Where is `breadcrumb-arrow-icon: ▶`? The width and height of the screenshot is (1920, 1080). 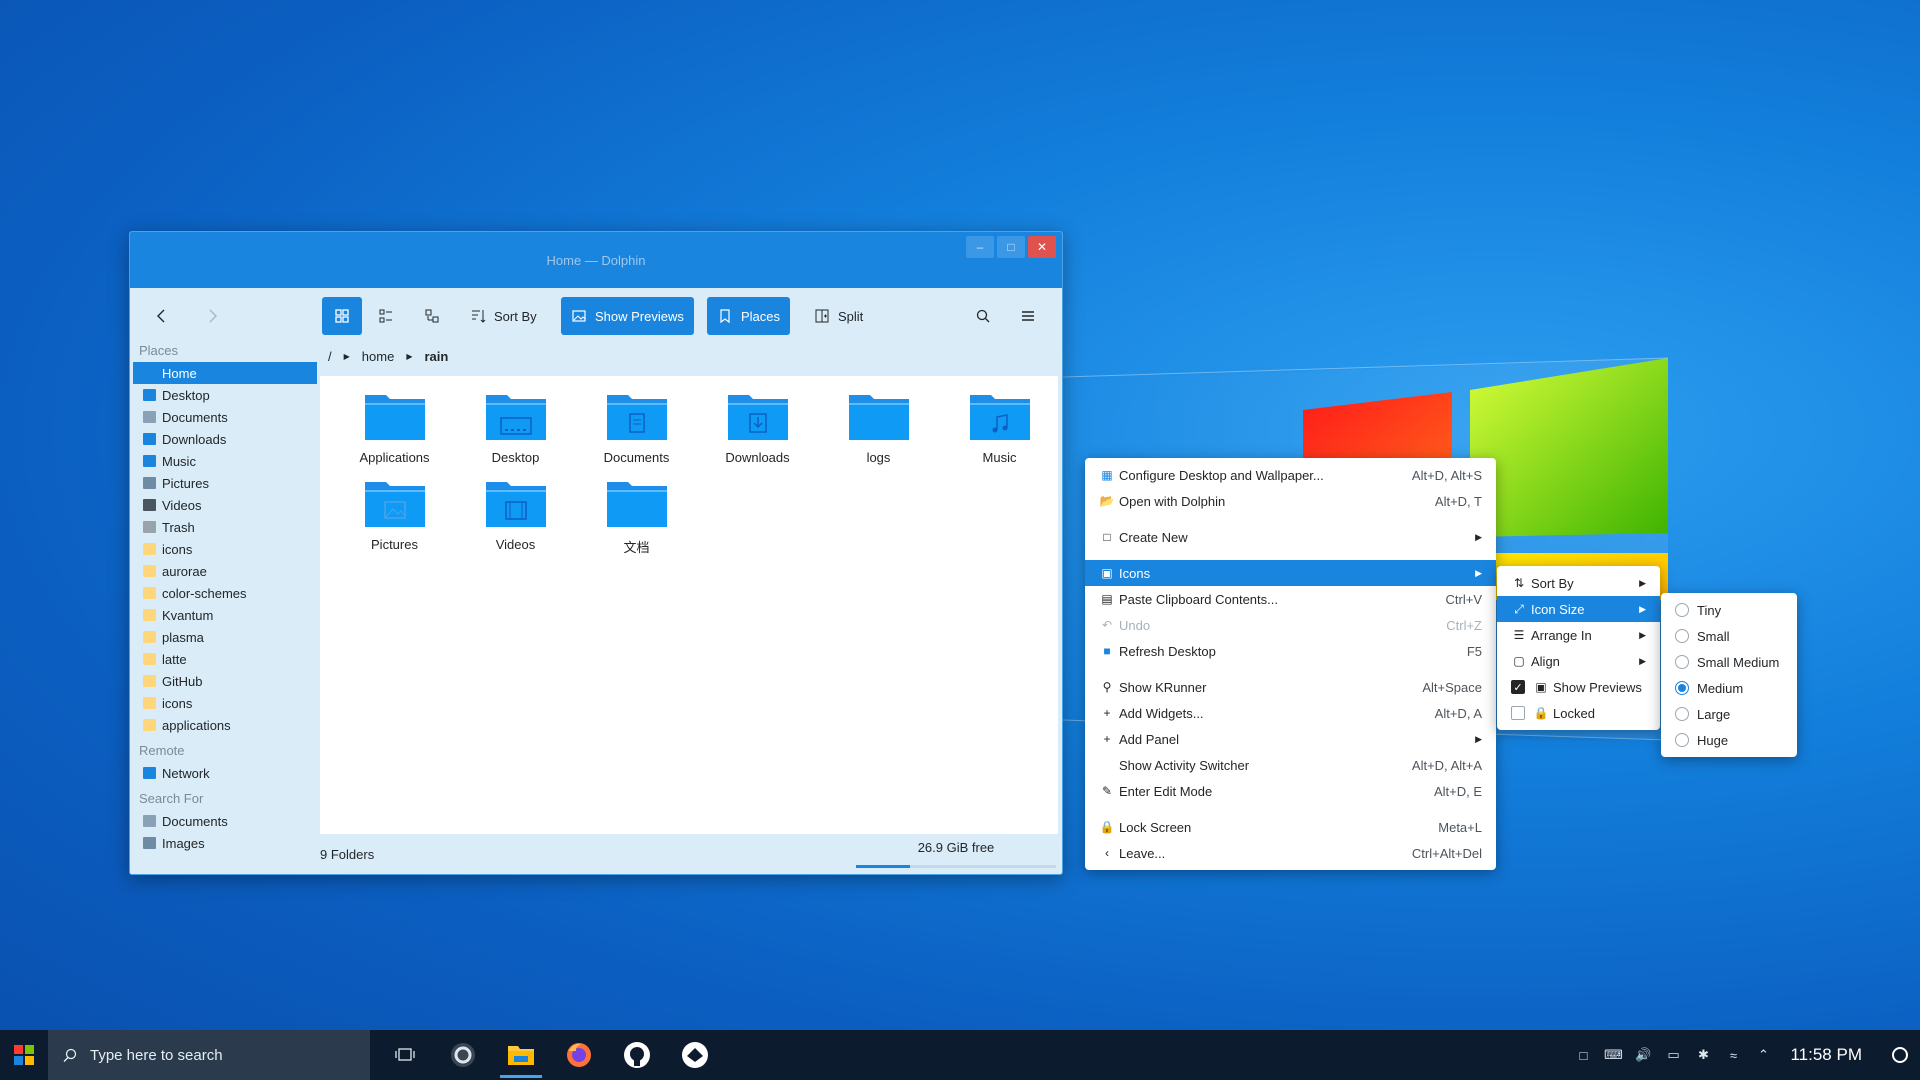
breadcrumb-arrow-icon: ▶ is located at coordinates (347, 356).